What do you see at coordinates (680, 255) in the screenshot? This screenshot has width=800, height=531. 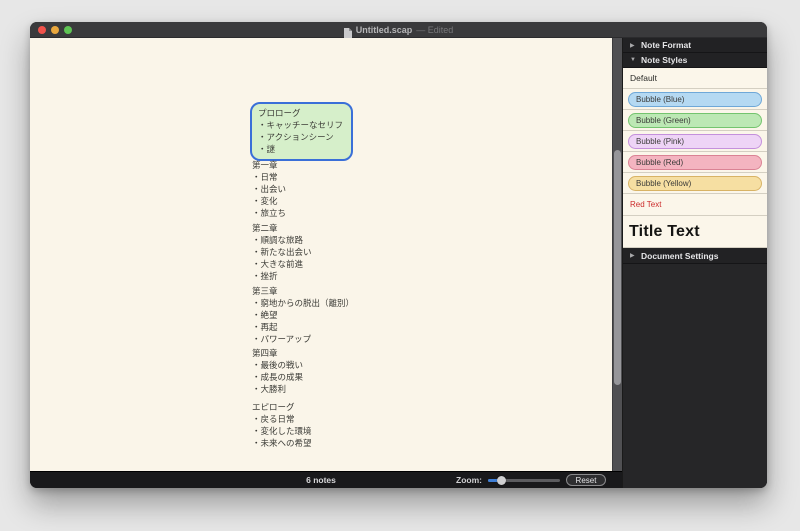 I see `document-settings-label: Document Settings` at bounding box center [680, 255].